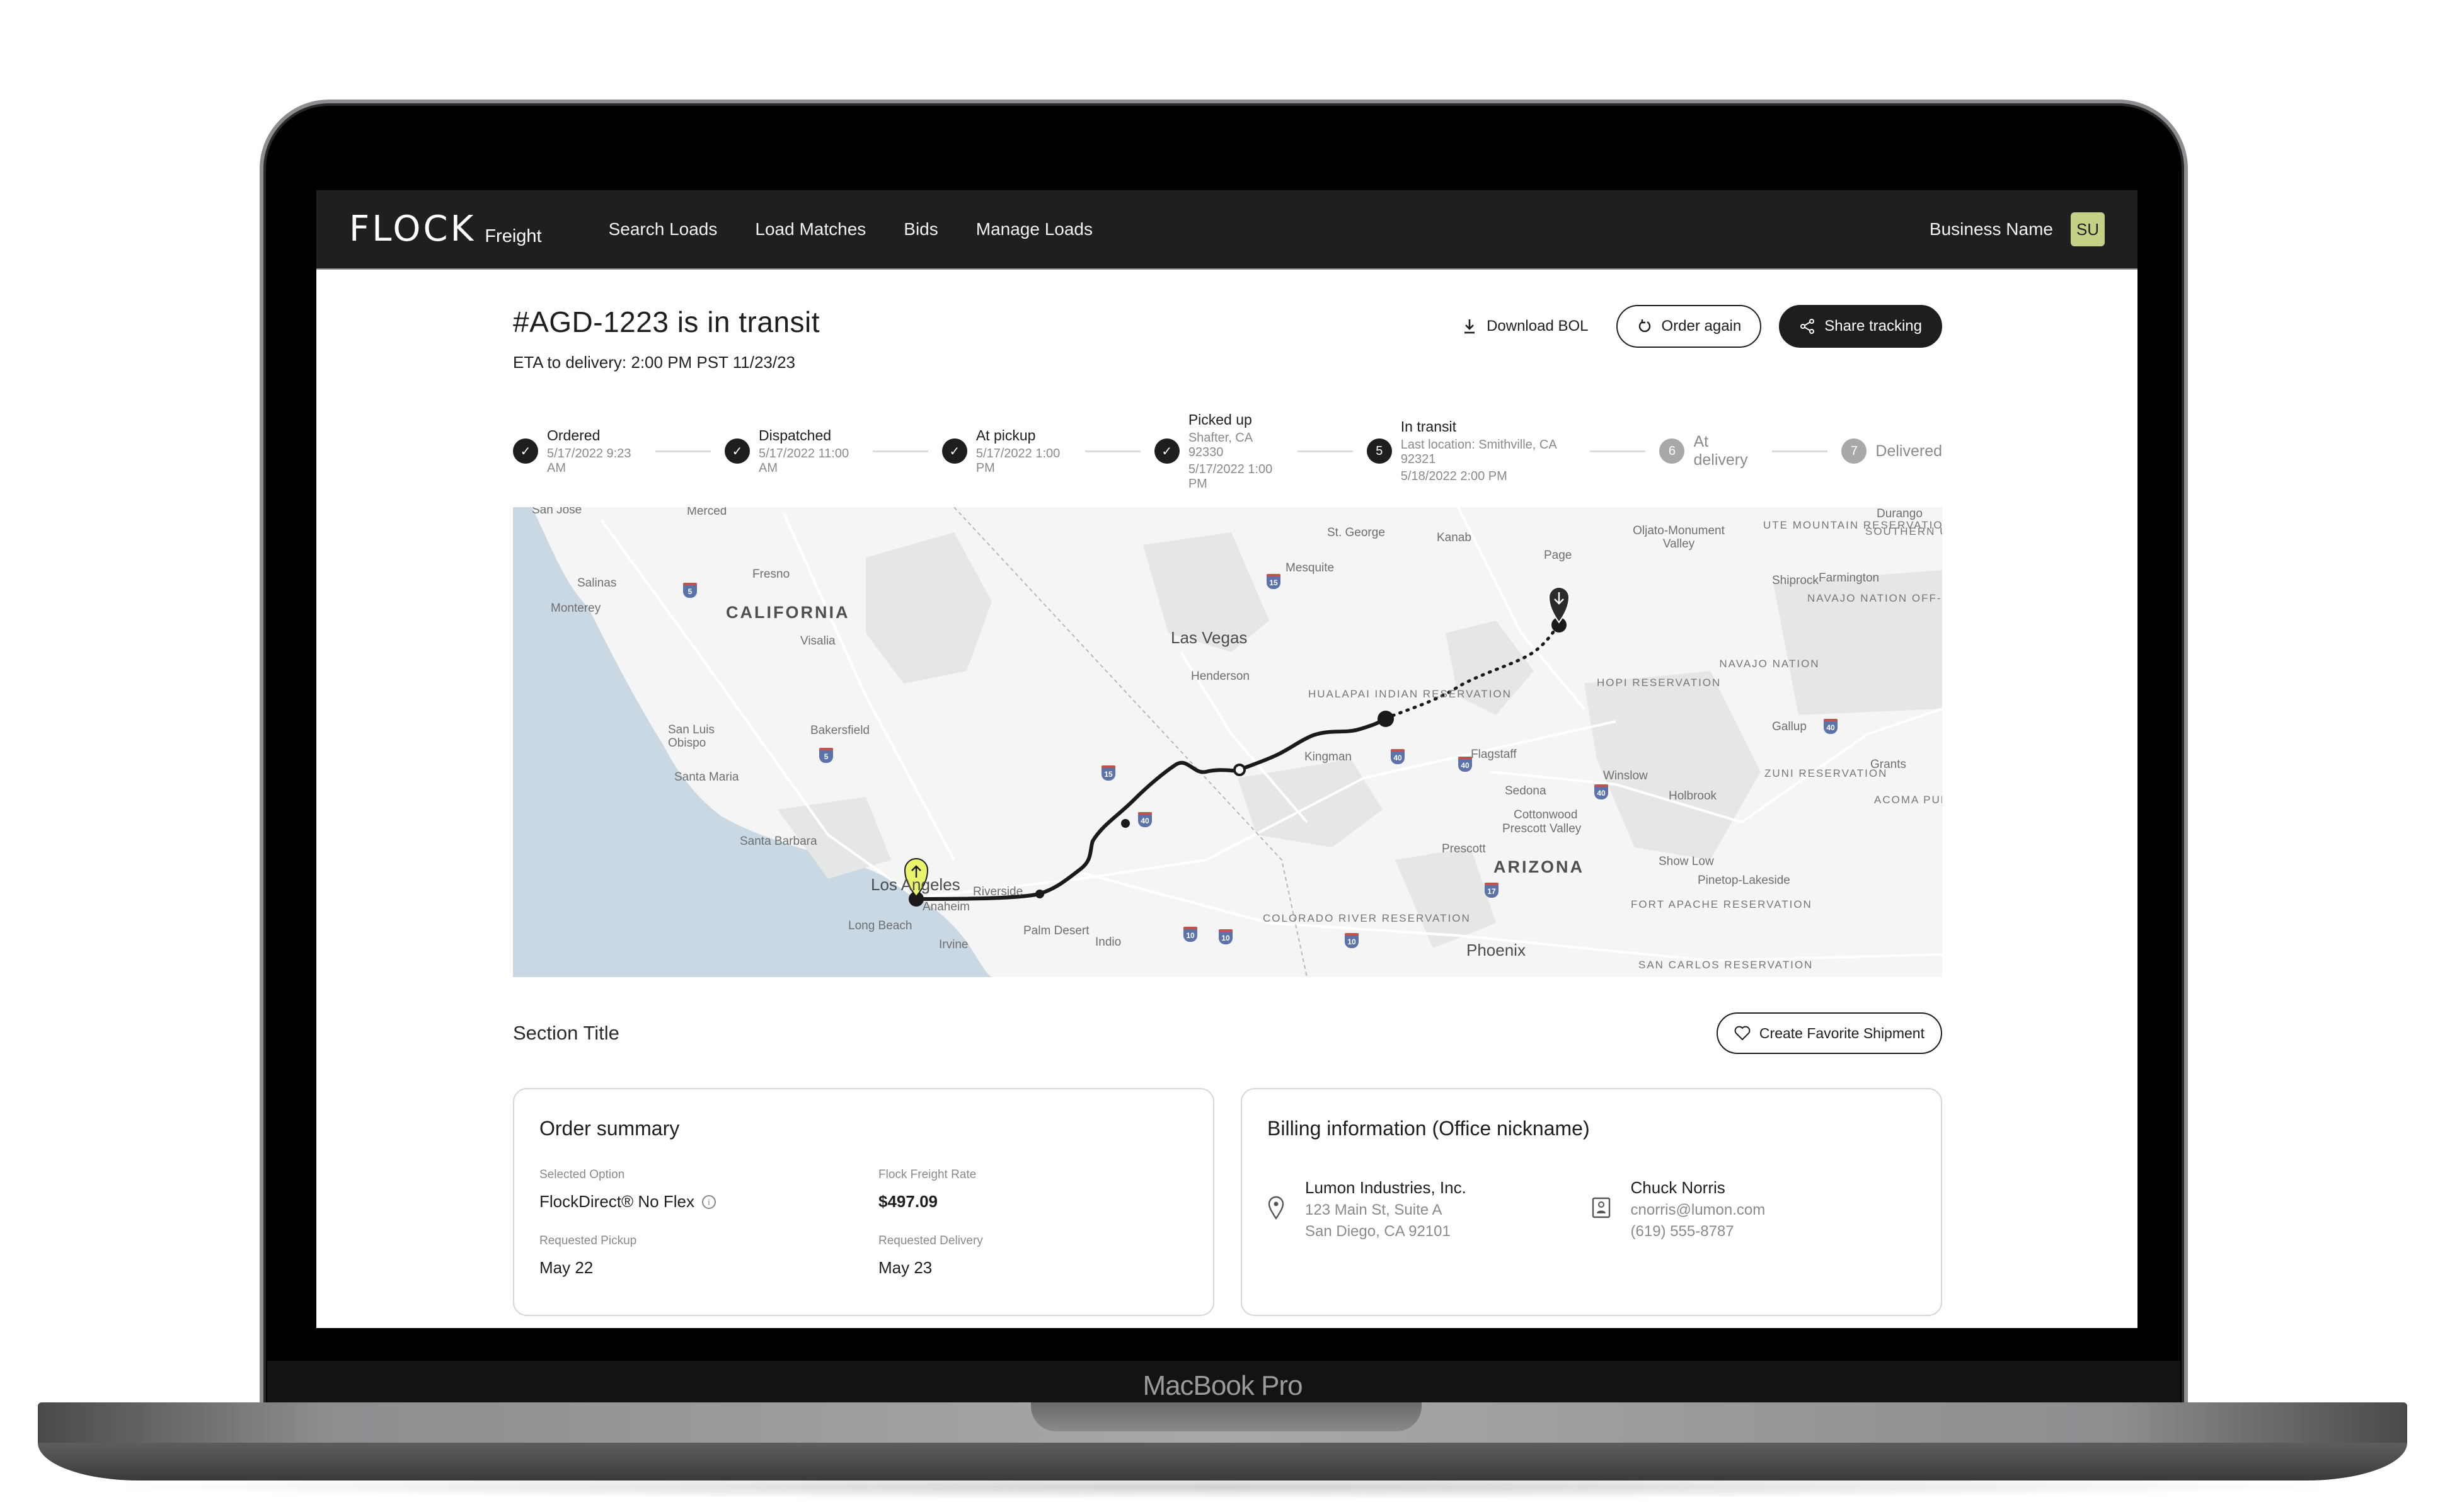 The width and height of the screenshot is (2445, 1512). I want to click on contact-email: cnorris@lumon.com, so click(1699, 1210).